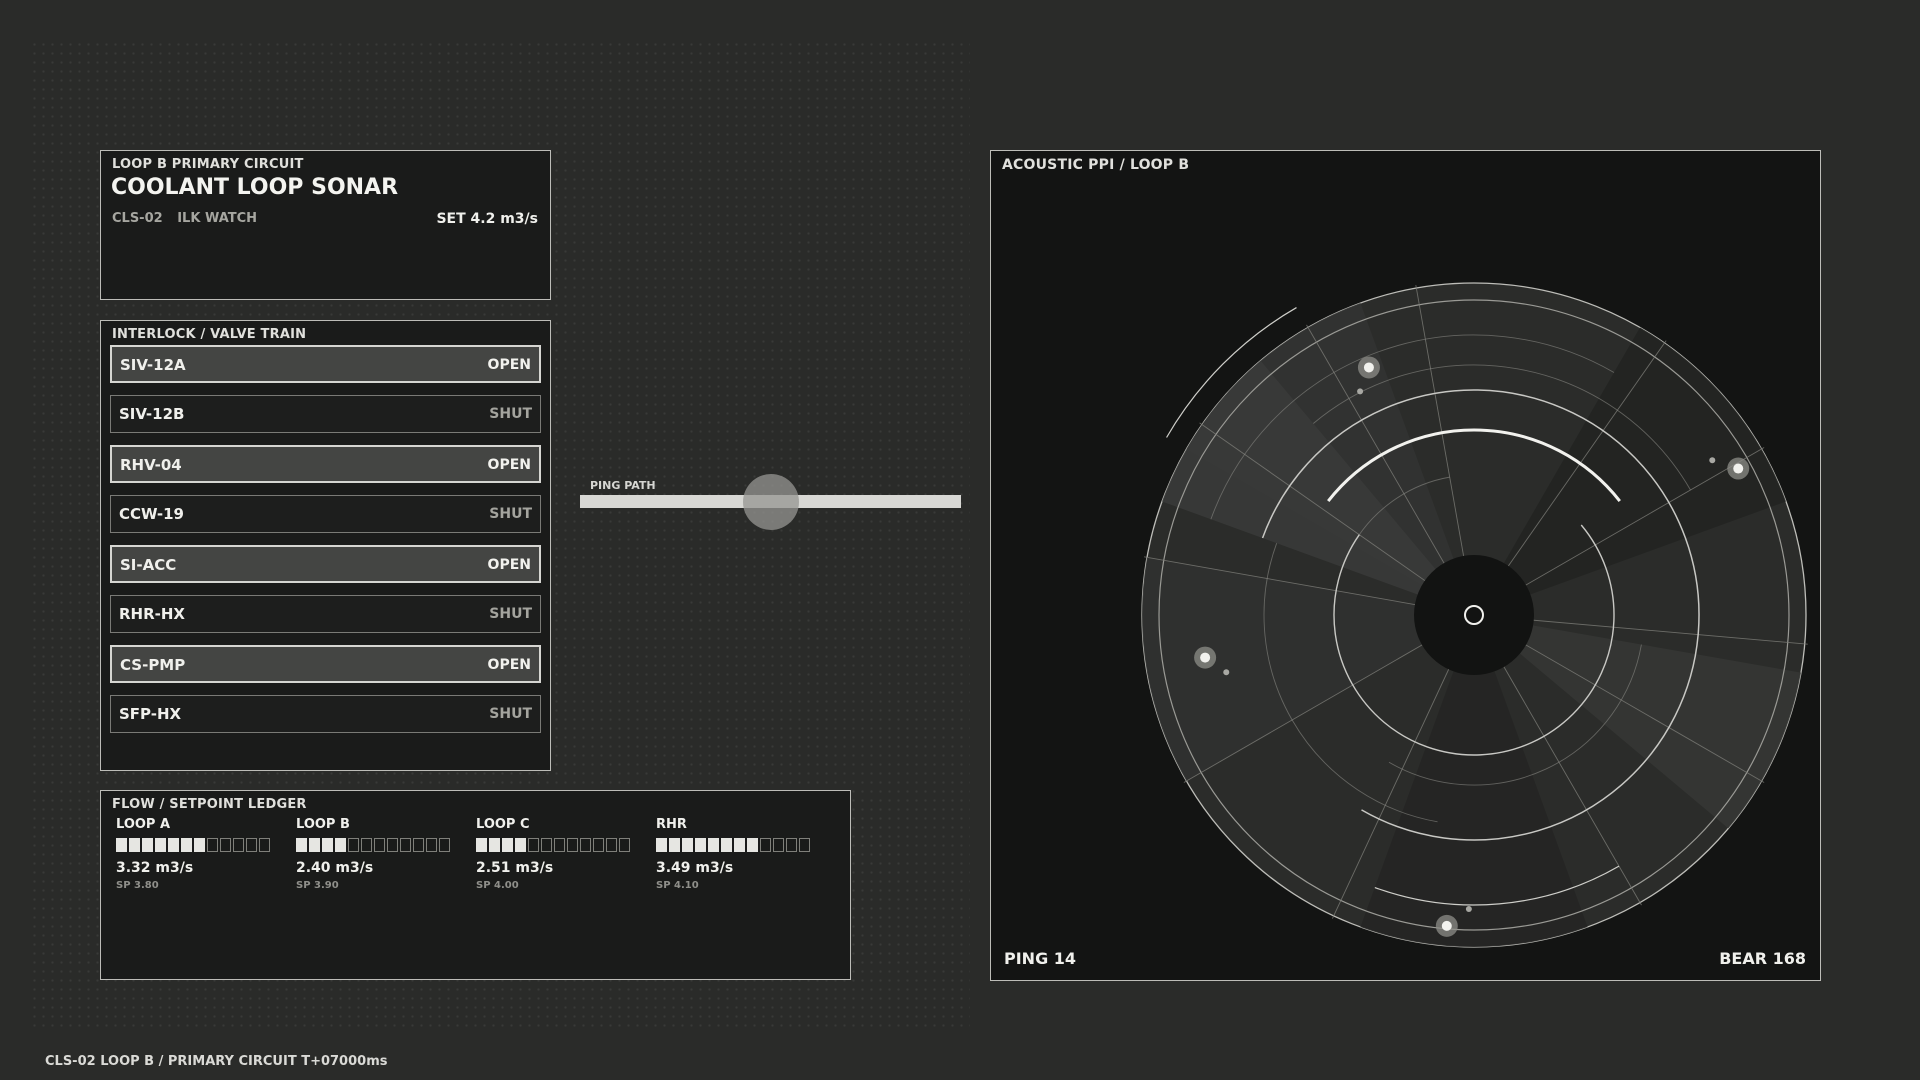 The image size is (1920, 1080). Describe the element at coordinates (143, 824) in the screenshot. I see `loop-name: LOOP A` at that location.